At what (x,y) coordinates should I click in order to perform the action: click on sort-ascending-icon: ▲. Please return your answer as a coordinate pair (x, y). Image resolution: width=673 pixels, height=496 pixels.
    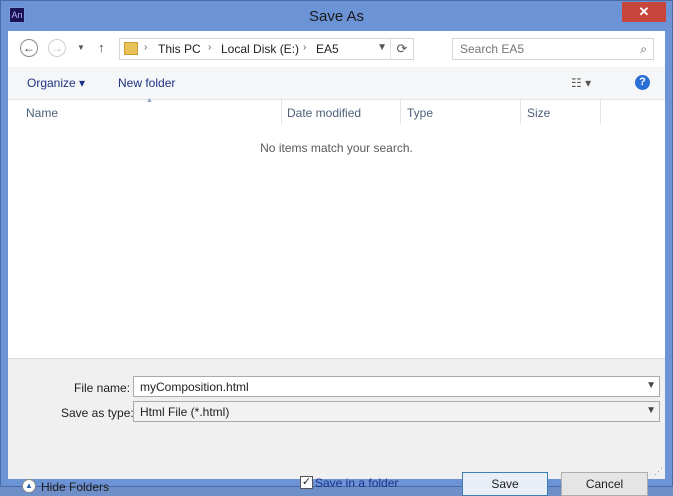
    Looking at the image, I should click on (149, 100).